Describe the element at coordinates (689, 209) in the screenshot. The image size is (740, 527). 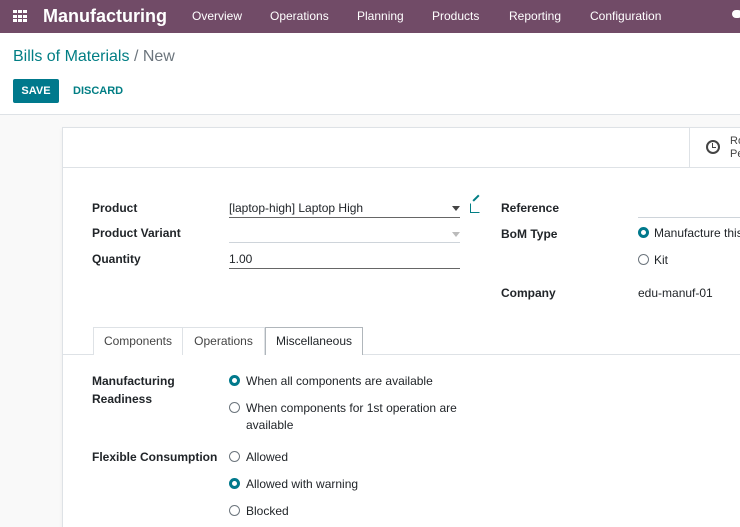
I see `reference-field` at that location.